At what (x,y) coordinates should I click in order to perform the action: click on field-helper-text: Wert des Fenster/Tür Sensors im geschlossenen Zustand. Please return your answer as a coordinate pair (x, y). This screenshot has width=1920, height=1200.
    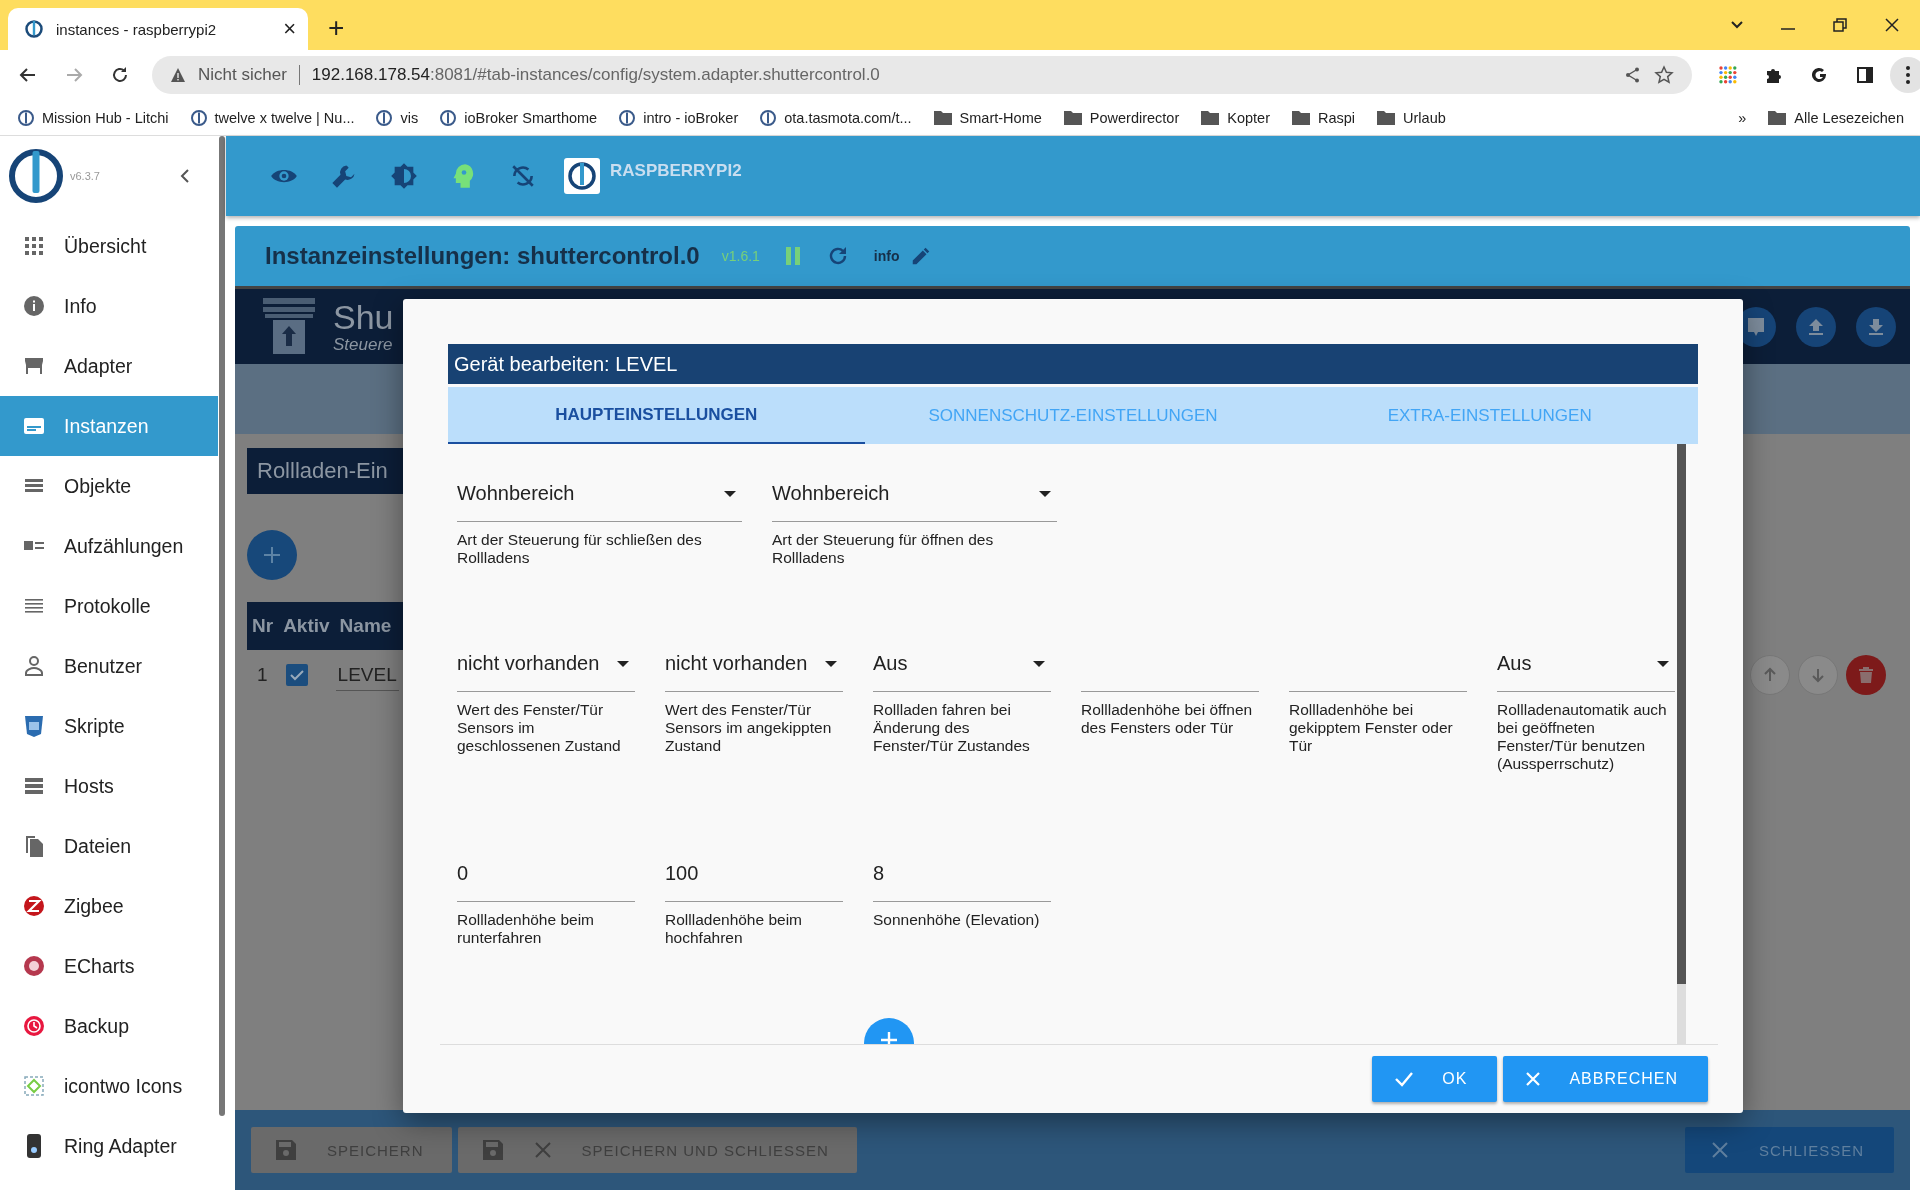
    Looking at the image, I should click on (539, 728).